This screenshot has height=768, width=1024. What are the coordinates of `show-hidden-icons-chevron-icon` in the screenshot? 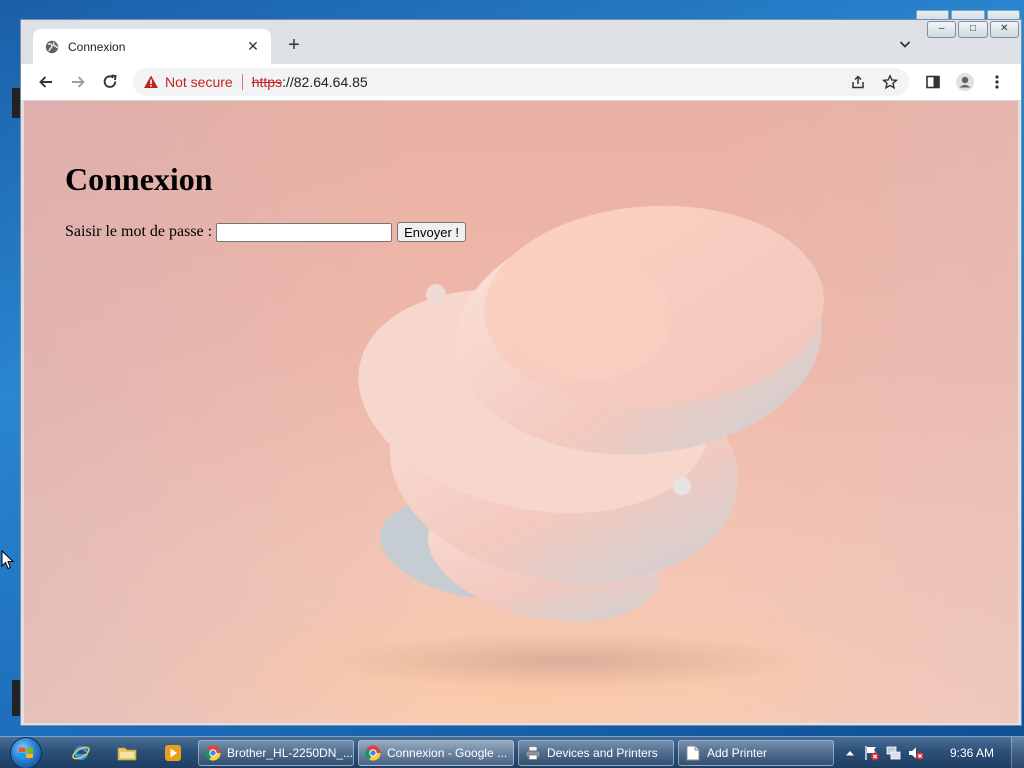 It's located at (850, 753).